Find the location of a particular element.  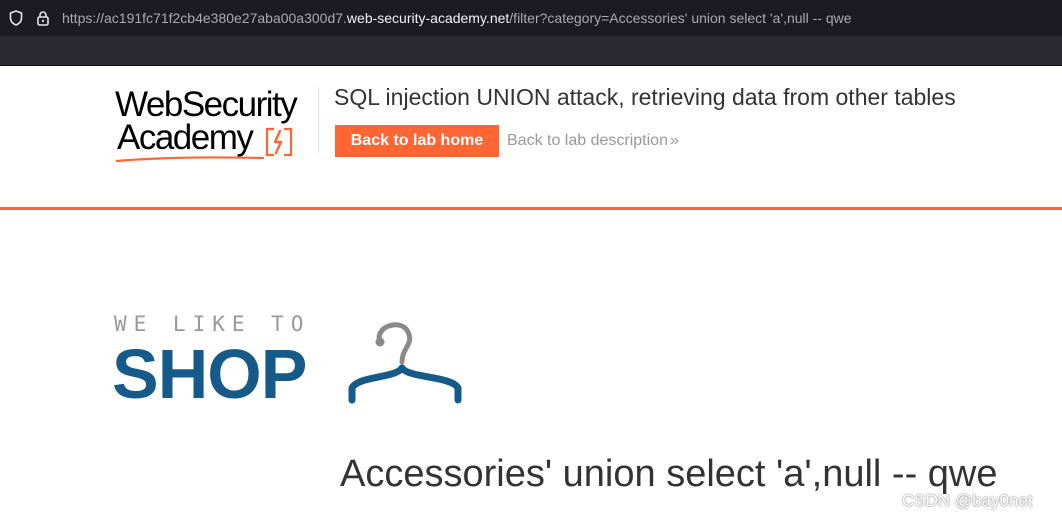

lightning-mark-icon is located at coordinates (279, 142).